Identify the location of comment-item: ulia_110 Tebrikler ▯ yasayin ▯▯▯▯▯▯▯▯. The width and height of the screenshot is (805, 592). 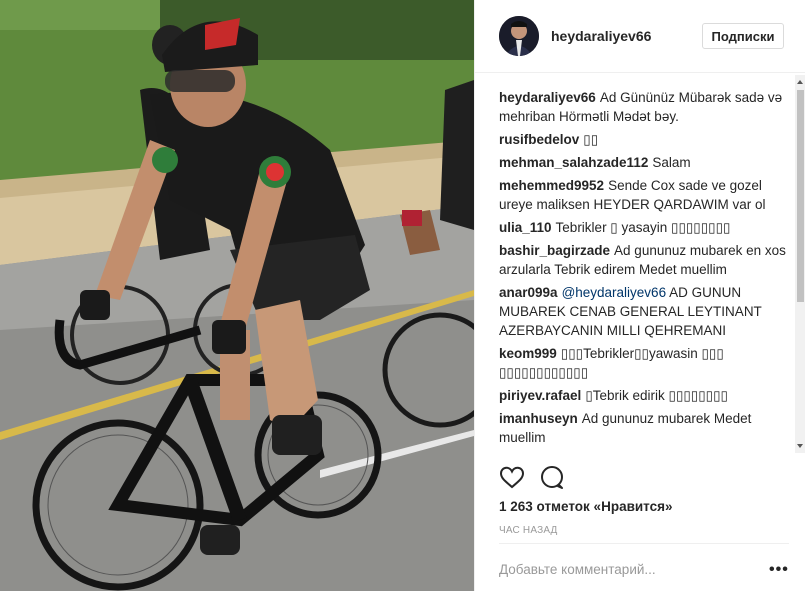
(644, 227).